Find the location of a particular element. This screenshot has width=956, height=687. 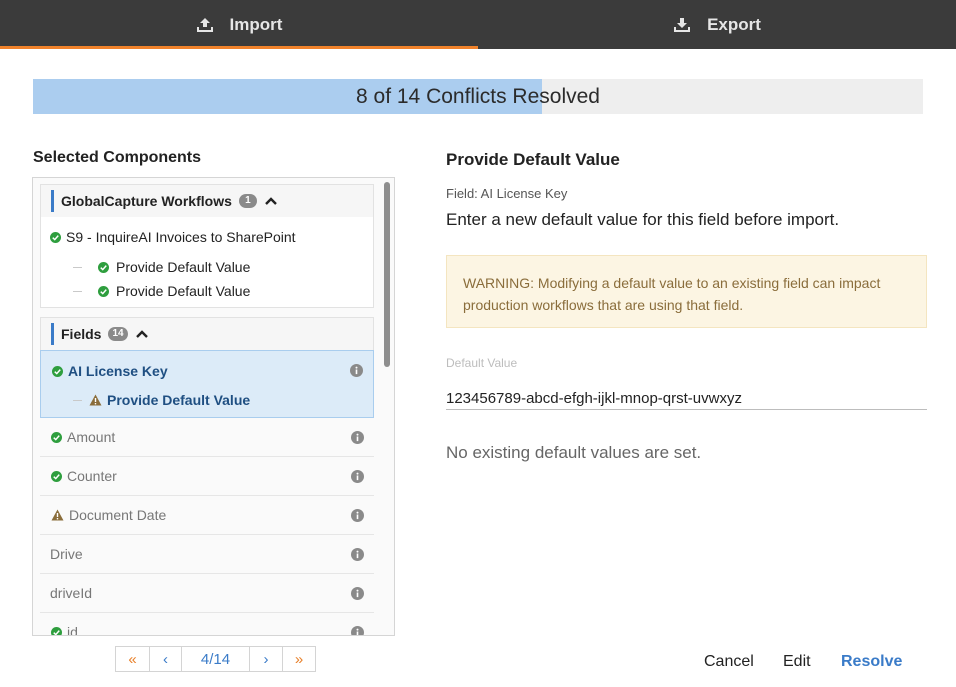

field-row: driveId is located at coordinates (207, 593).